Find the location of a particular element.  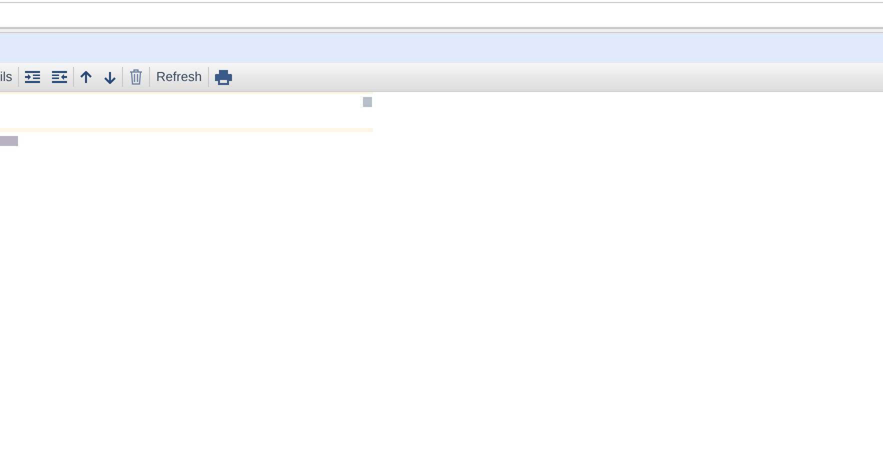

indent-icon is located at coordinates (32, 77).